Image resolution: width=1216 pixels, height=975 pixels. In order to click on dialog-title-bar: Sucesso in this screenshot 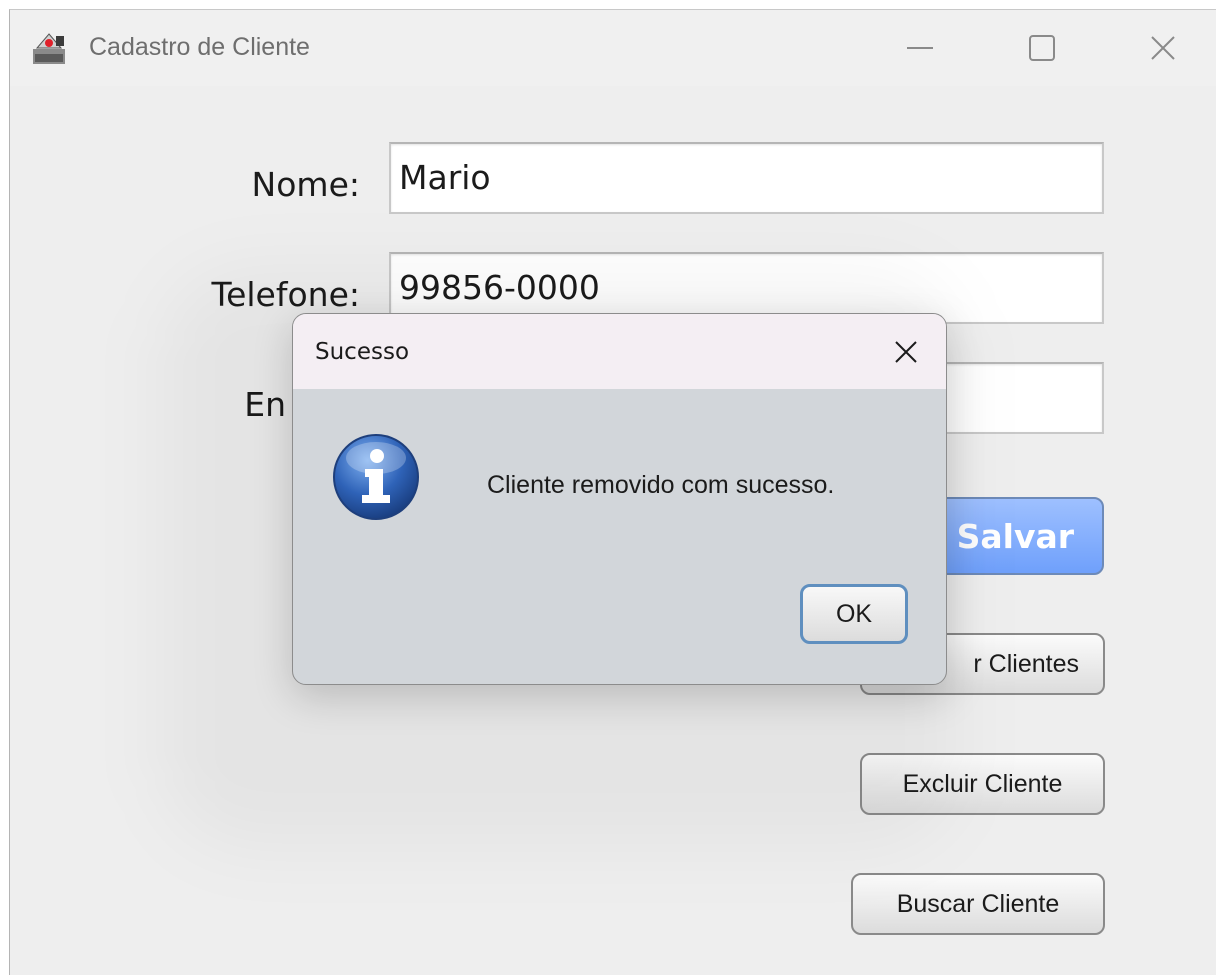, I will do `click(619, 351)`.